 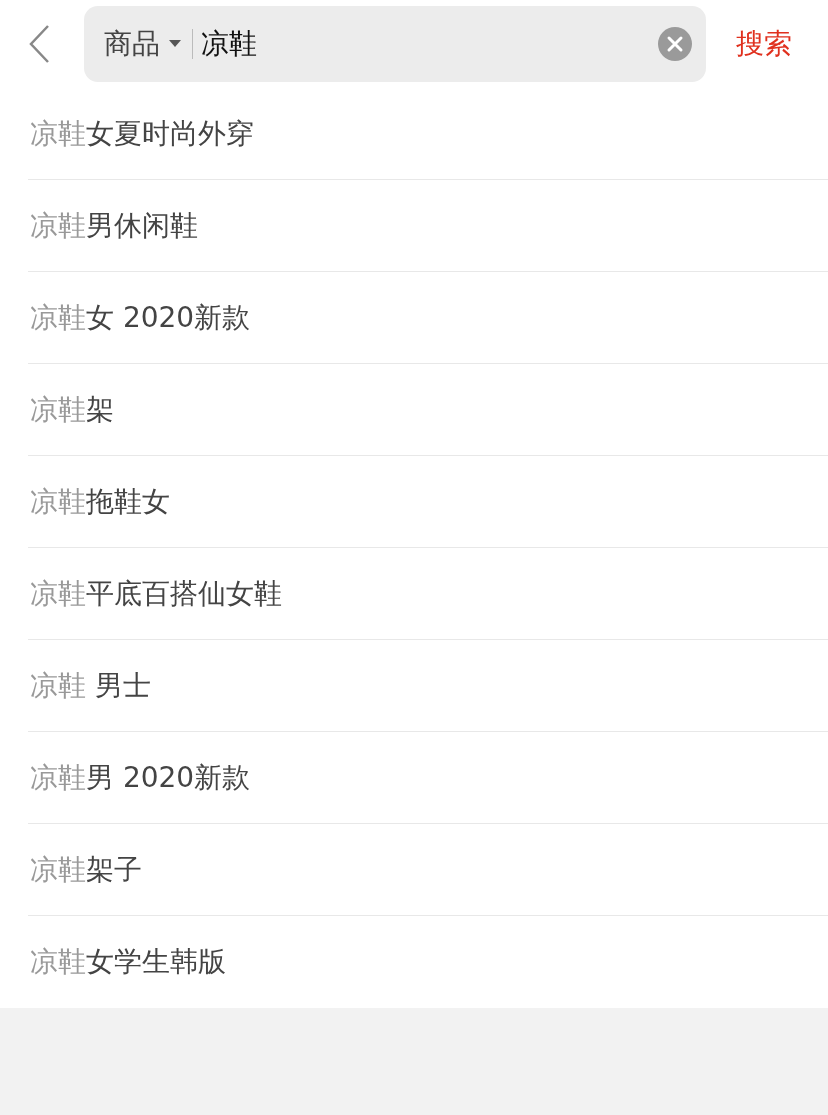 What do you see at coordinates (175, 44) in the screenshot?
I see `caret-icon` at bounding box center [175, 44].